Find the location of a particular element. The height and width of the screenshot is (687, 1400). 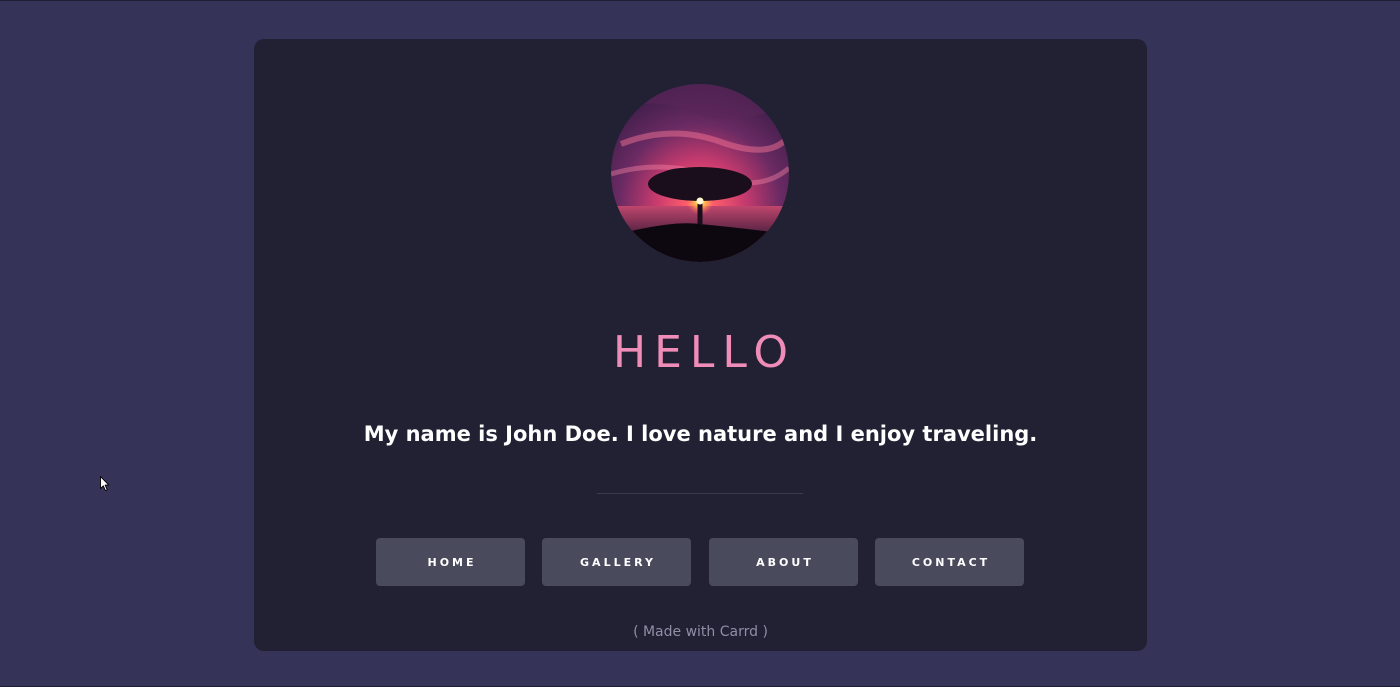

about-button: ABOUT is located at coordinates (783, 562).